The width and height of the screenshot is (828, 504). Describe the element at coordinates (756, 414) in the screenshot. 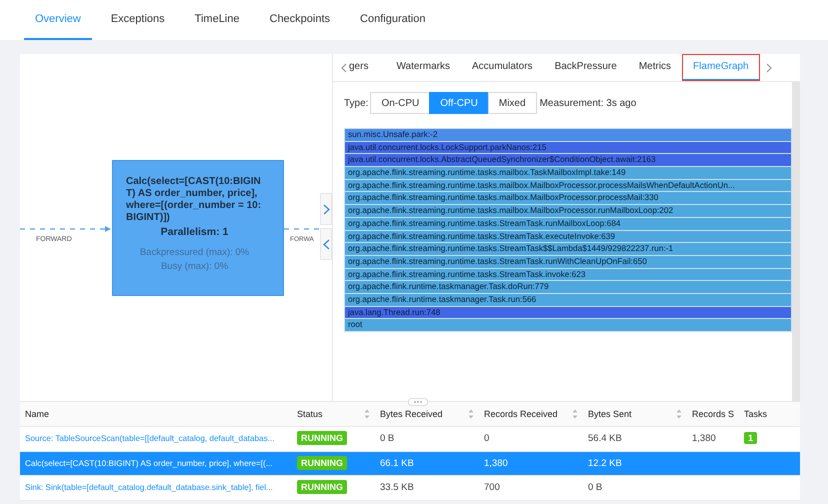

I see `column-header: Tasks` at that location.